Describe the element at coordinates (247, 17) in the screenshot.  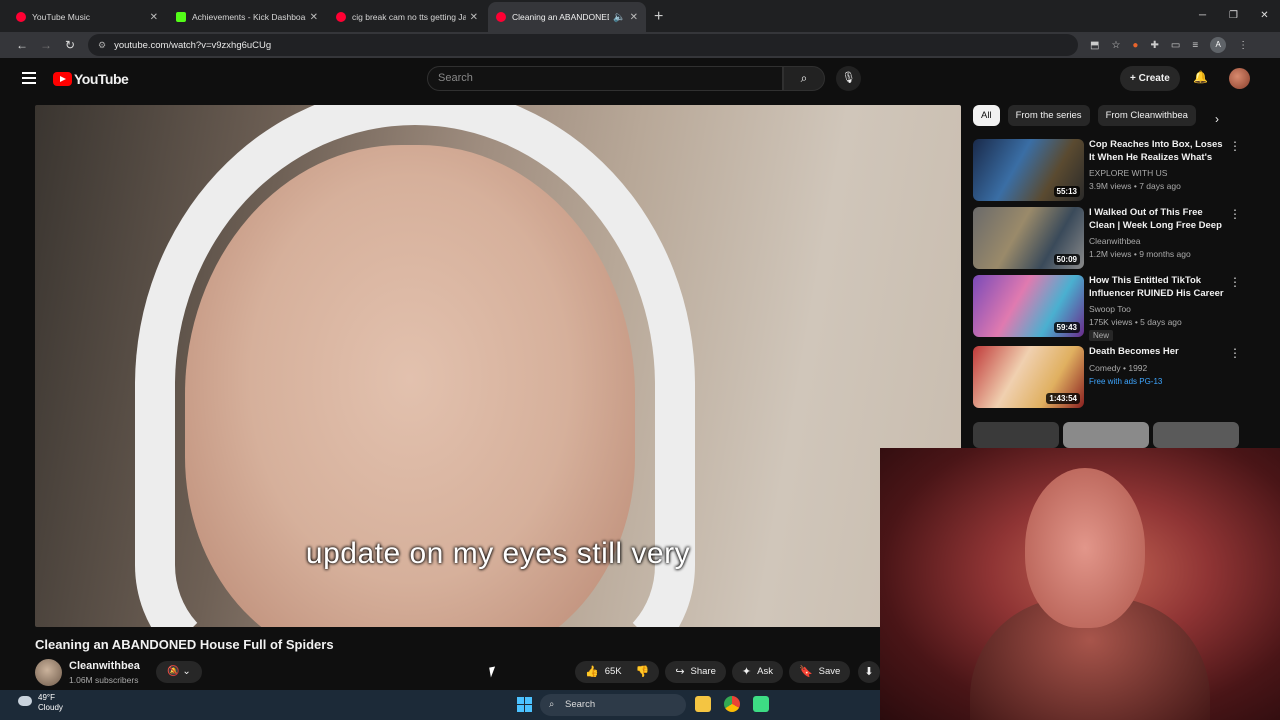
I see `browser-tab: Achievements - Kick Dashboard ✕` at that location.